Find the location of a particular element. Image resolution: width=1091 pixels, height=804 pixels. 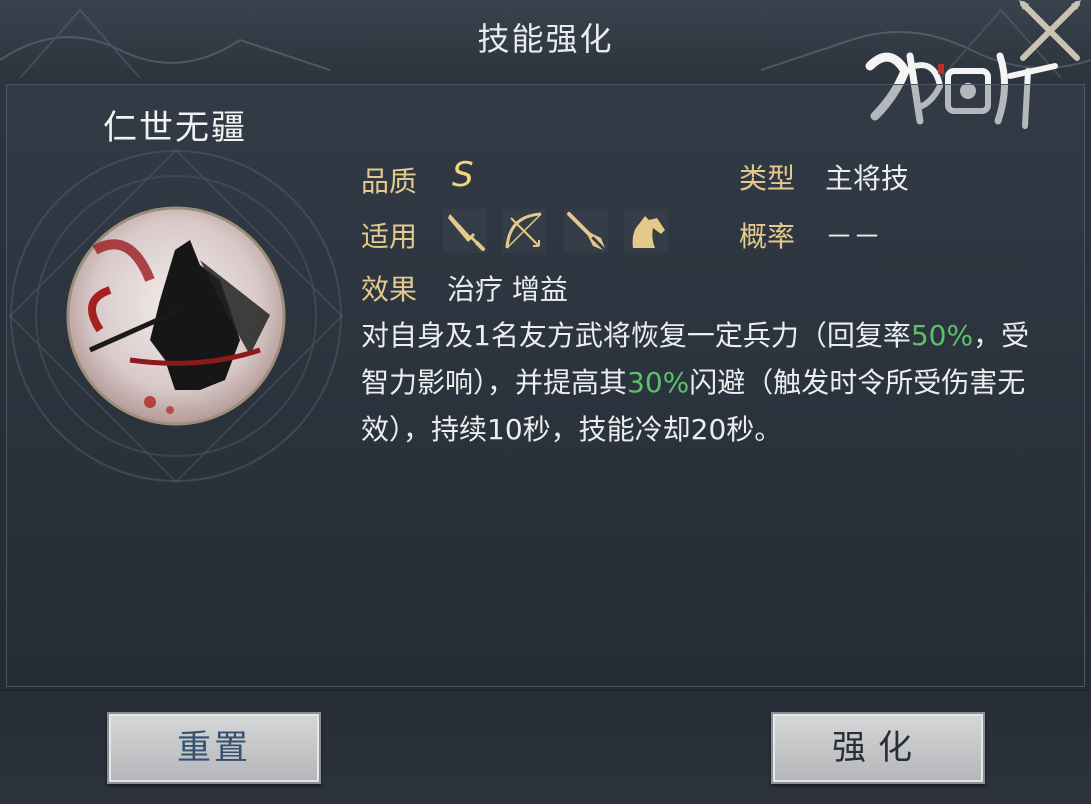

spear-icon is located at coordinates (586, 231).